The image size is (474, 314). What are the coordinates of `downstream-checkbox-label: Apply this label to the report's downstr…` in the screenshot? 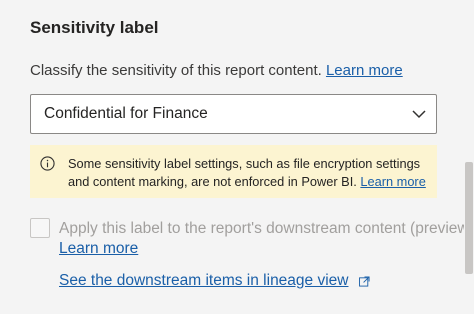 It's located at (266, 228).